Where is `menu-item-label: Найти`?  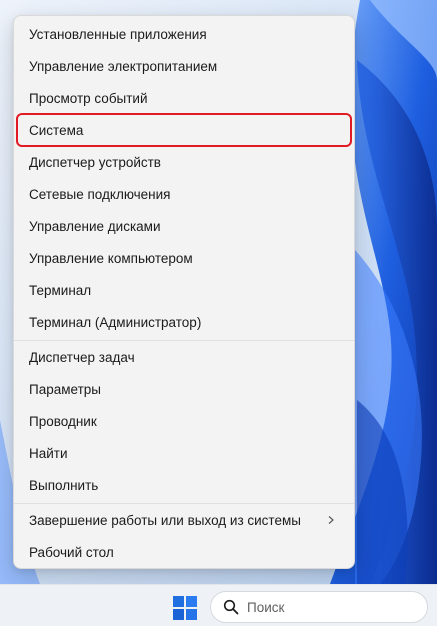
menu-item-label: Найти is located at coordinates (48, 453).